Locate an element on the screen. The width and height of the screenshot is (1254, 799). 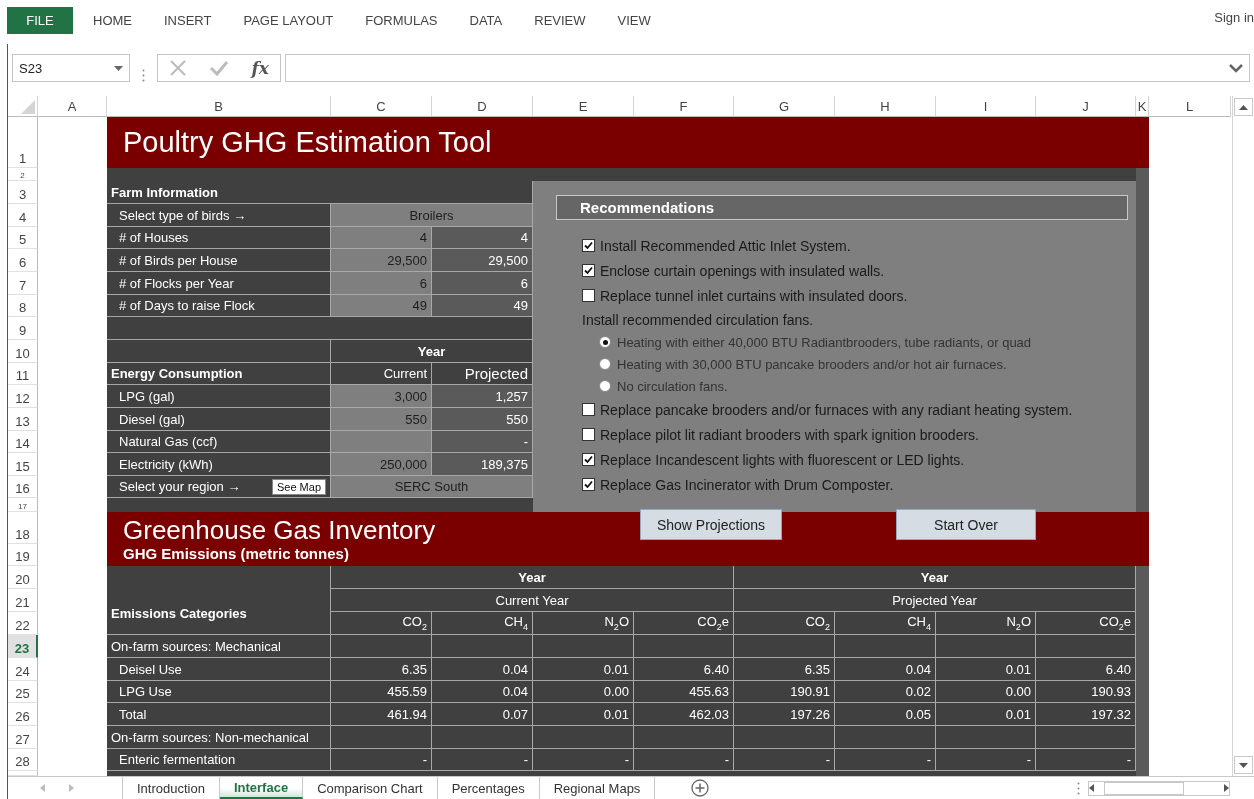
vertical-scrollbar is located at coordinates (1243, 436).